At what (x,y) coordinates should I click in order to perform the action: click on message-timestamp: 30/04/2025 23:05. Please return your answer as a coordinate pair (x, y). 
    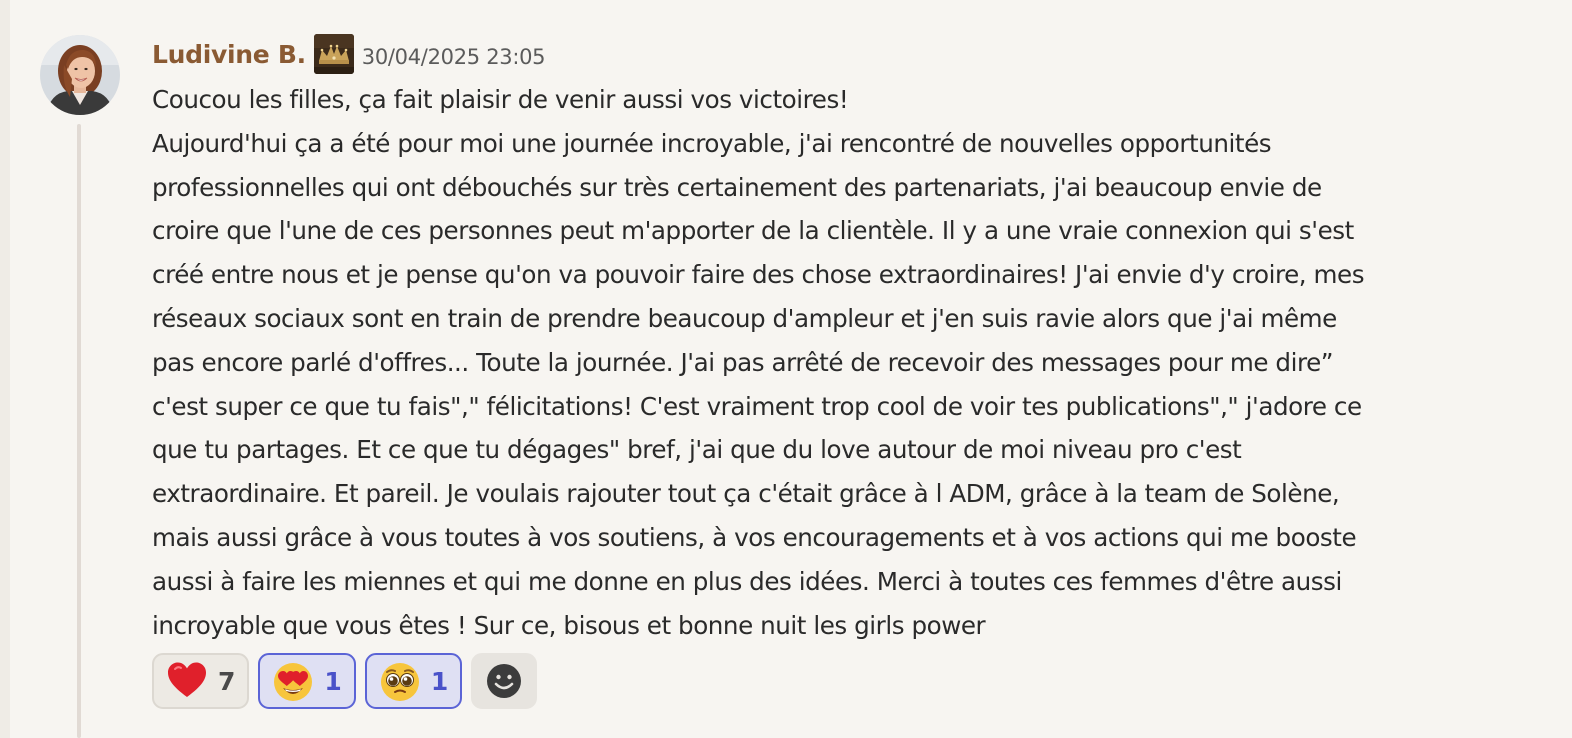
    Looking at the image, I should click on (453, 57).